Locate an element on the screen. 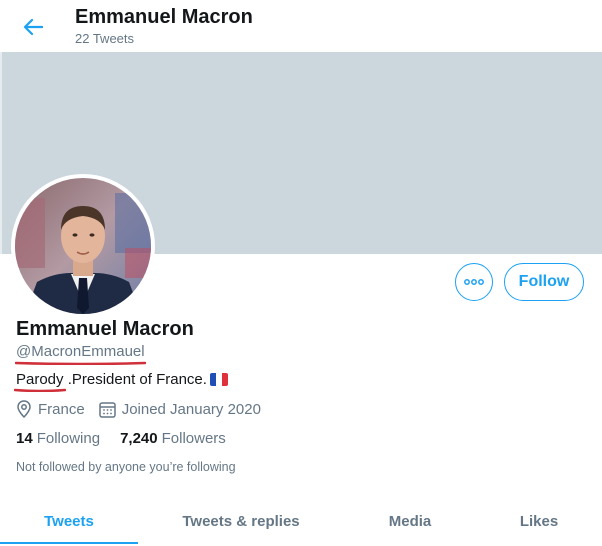 The height and width of the screenshot is (546, 602). tab-likes: Likes is located at coordinates (539, 521).